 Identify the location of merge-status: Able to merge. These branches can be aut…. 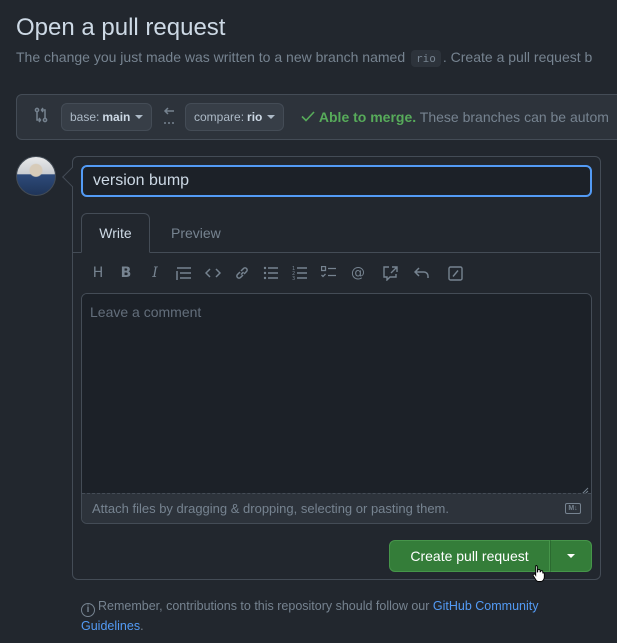
(455, 117).